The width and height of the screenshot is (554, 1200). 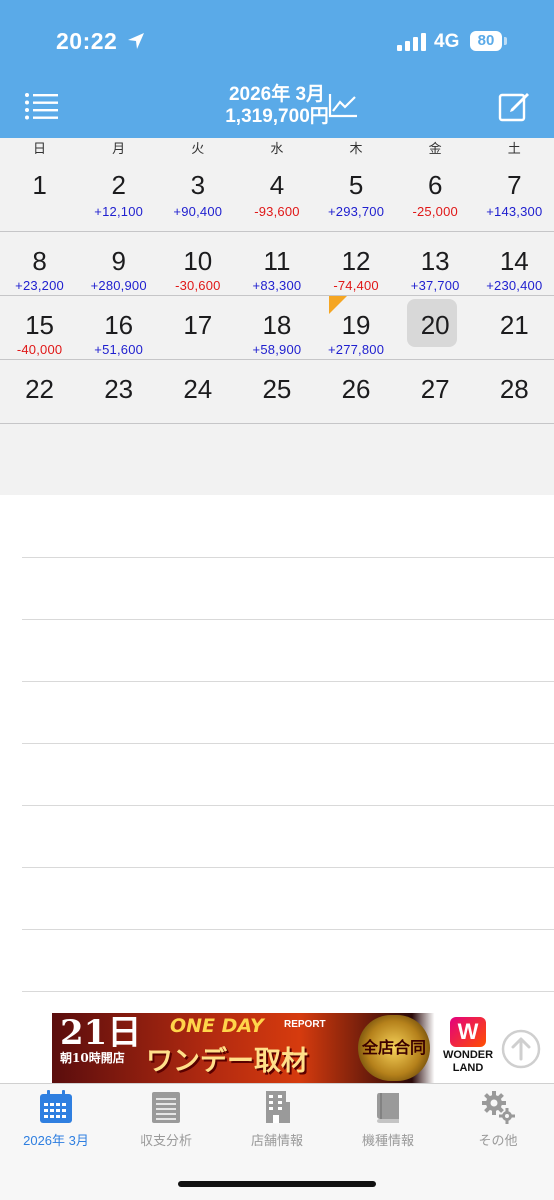 I want to click on calendar-day-2: 2 +12,100, so click(x=118, y=196).